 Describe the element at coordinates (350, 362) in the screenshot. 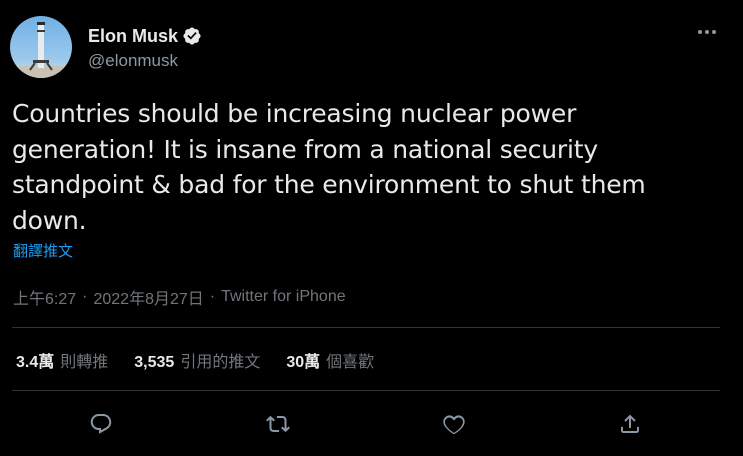

I see `like-label: 個喜歡` at that location.